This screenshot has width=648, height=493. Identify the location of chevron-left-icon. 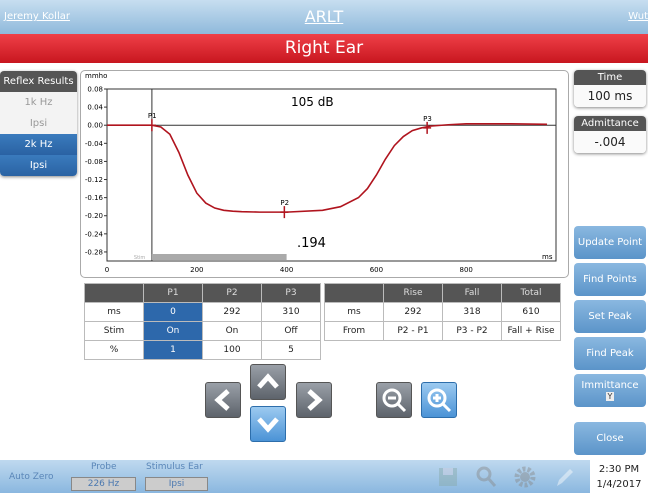
(222, 400).